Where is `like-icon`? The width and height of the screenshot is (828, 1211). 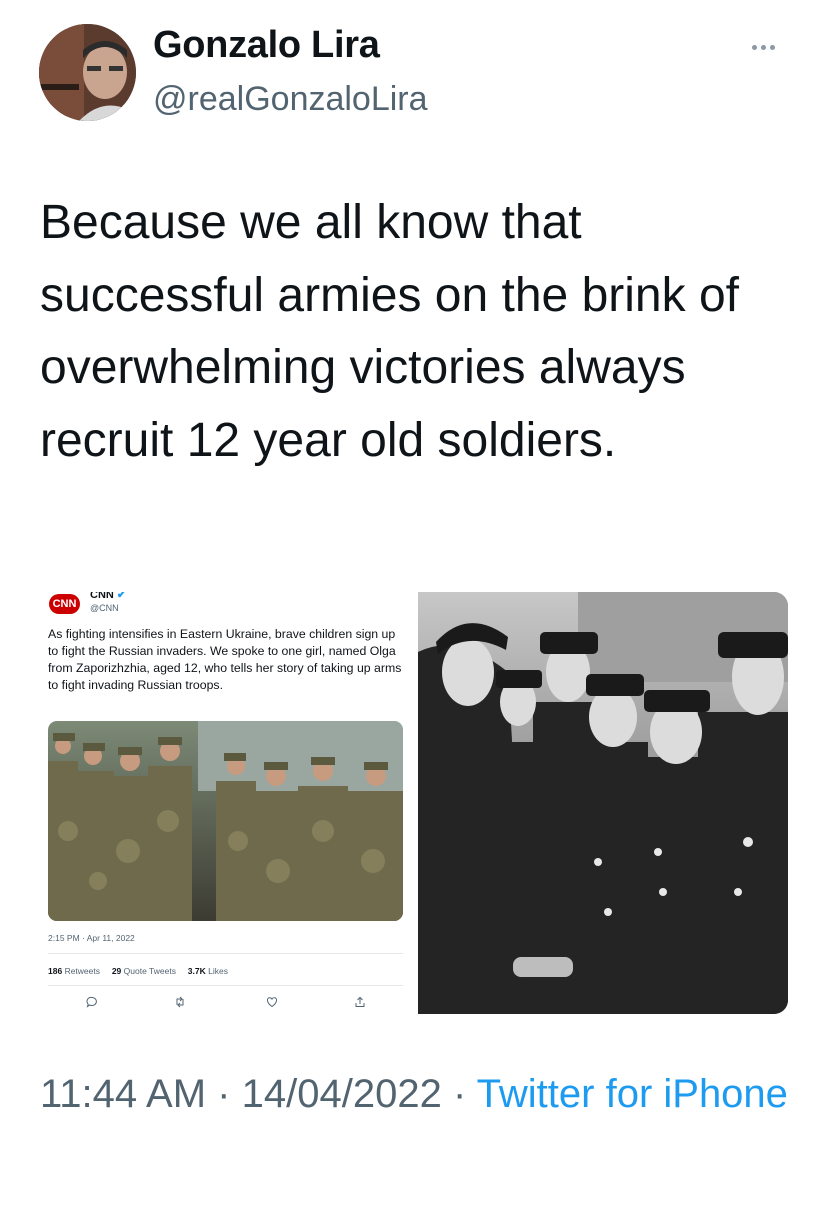
like-icon is located at coordinates (272, 1002).